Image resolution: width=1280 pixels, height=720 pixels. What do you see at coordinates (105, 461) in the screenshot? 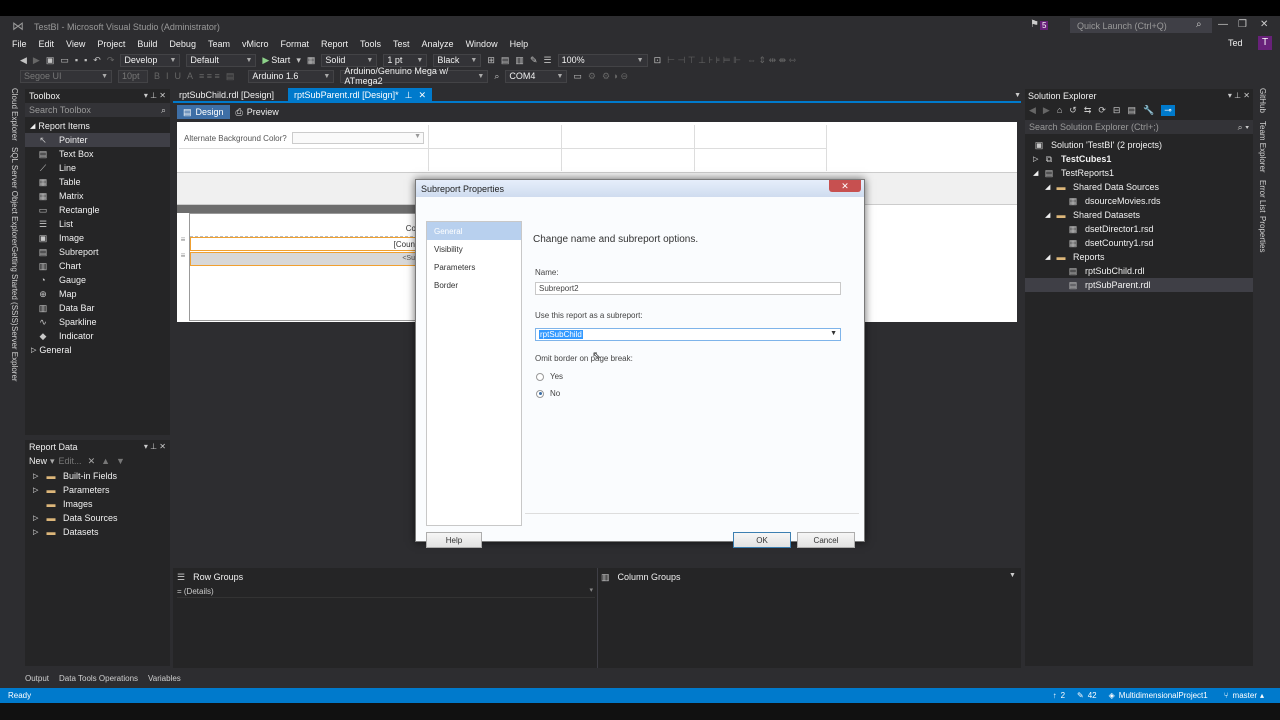
I see `move-up-icon: ▲` at bounding box center [105, 461].